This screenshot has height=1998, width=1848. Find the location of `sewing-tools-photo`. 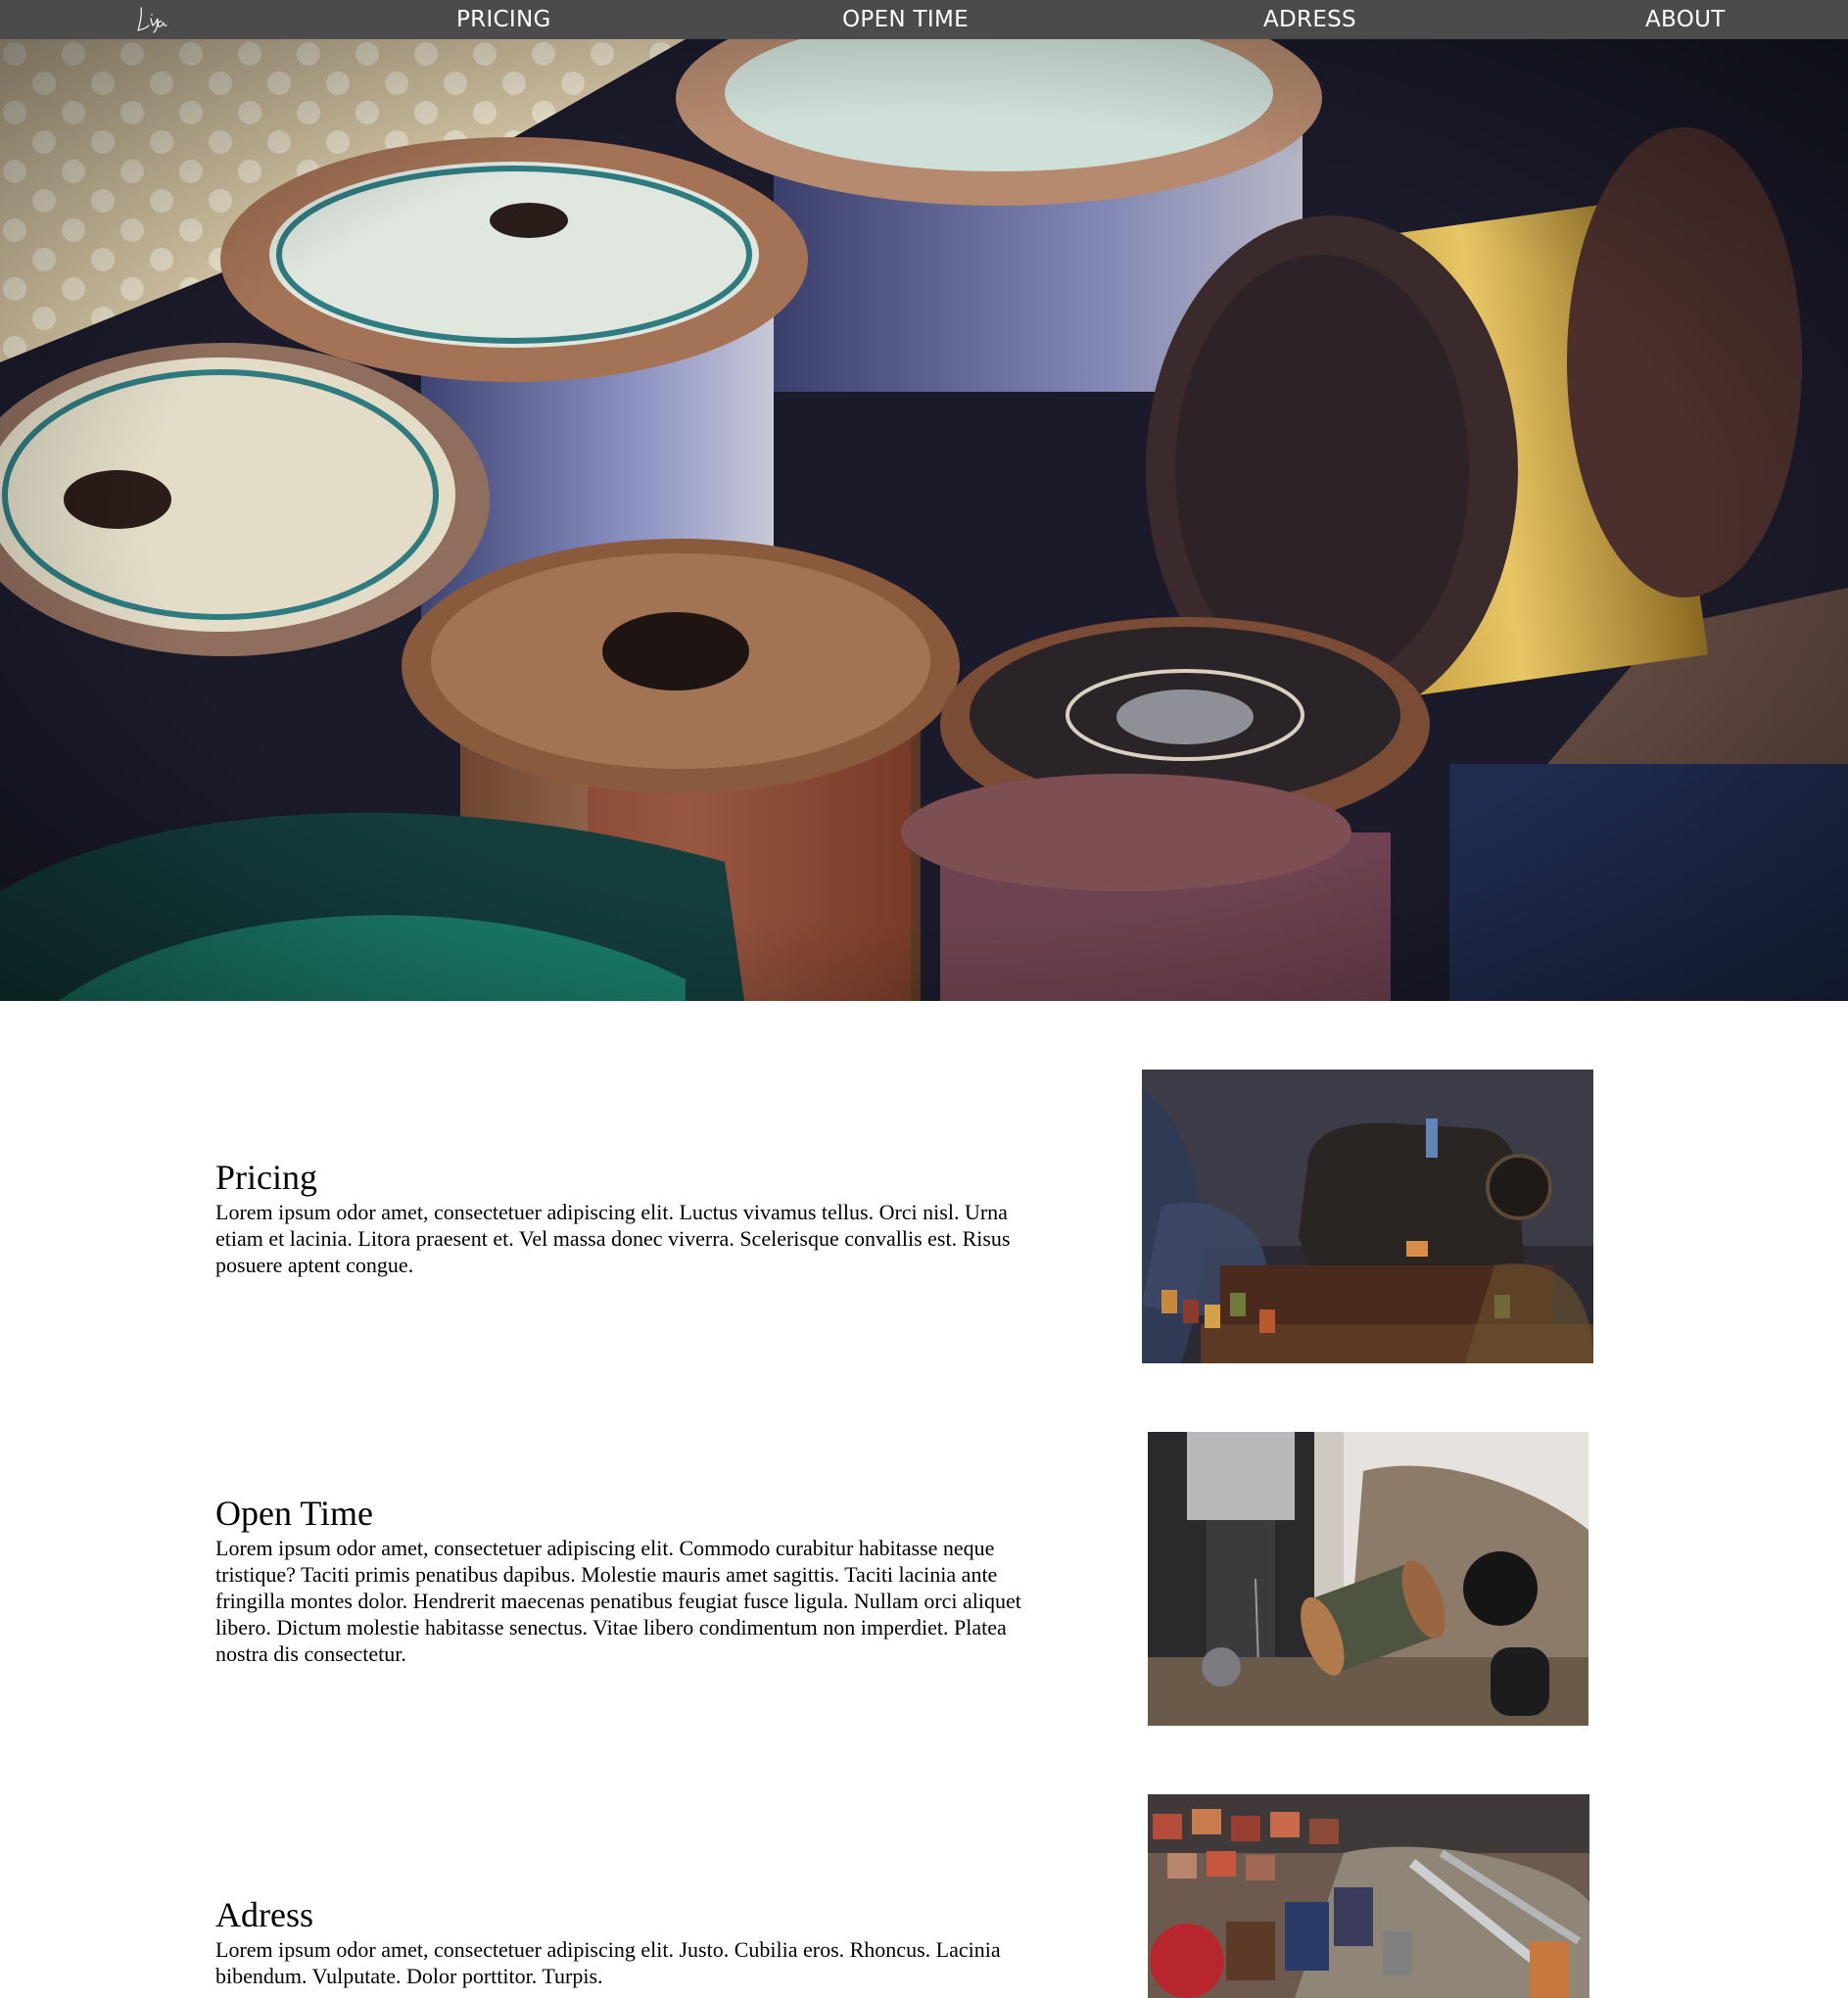

sewing-tools-photo is located at coordinates (1368, 1896).